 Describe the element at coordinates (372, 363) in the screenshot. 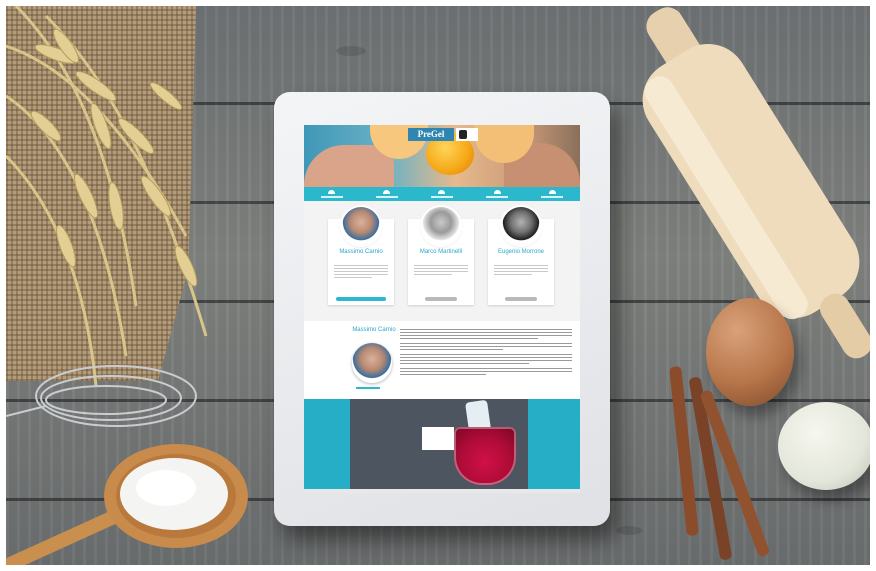

I see `featured-chef-avatar` at that location.